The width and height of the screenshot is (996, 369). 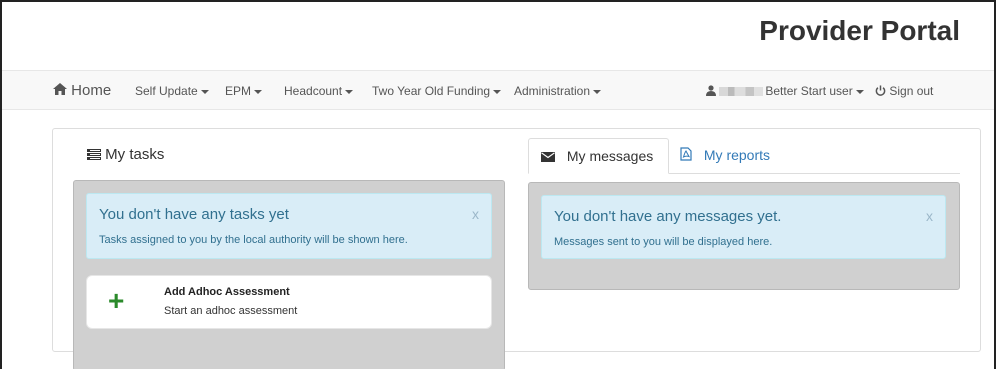 I want to click on brand-title: Provider Portal, so click(x=859, y=30).